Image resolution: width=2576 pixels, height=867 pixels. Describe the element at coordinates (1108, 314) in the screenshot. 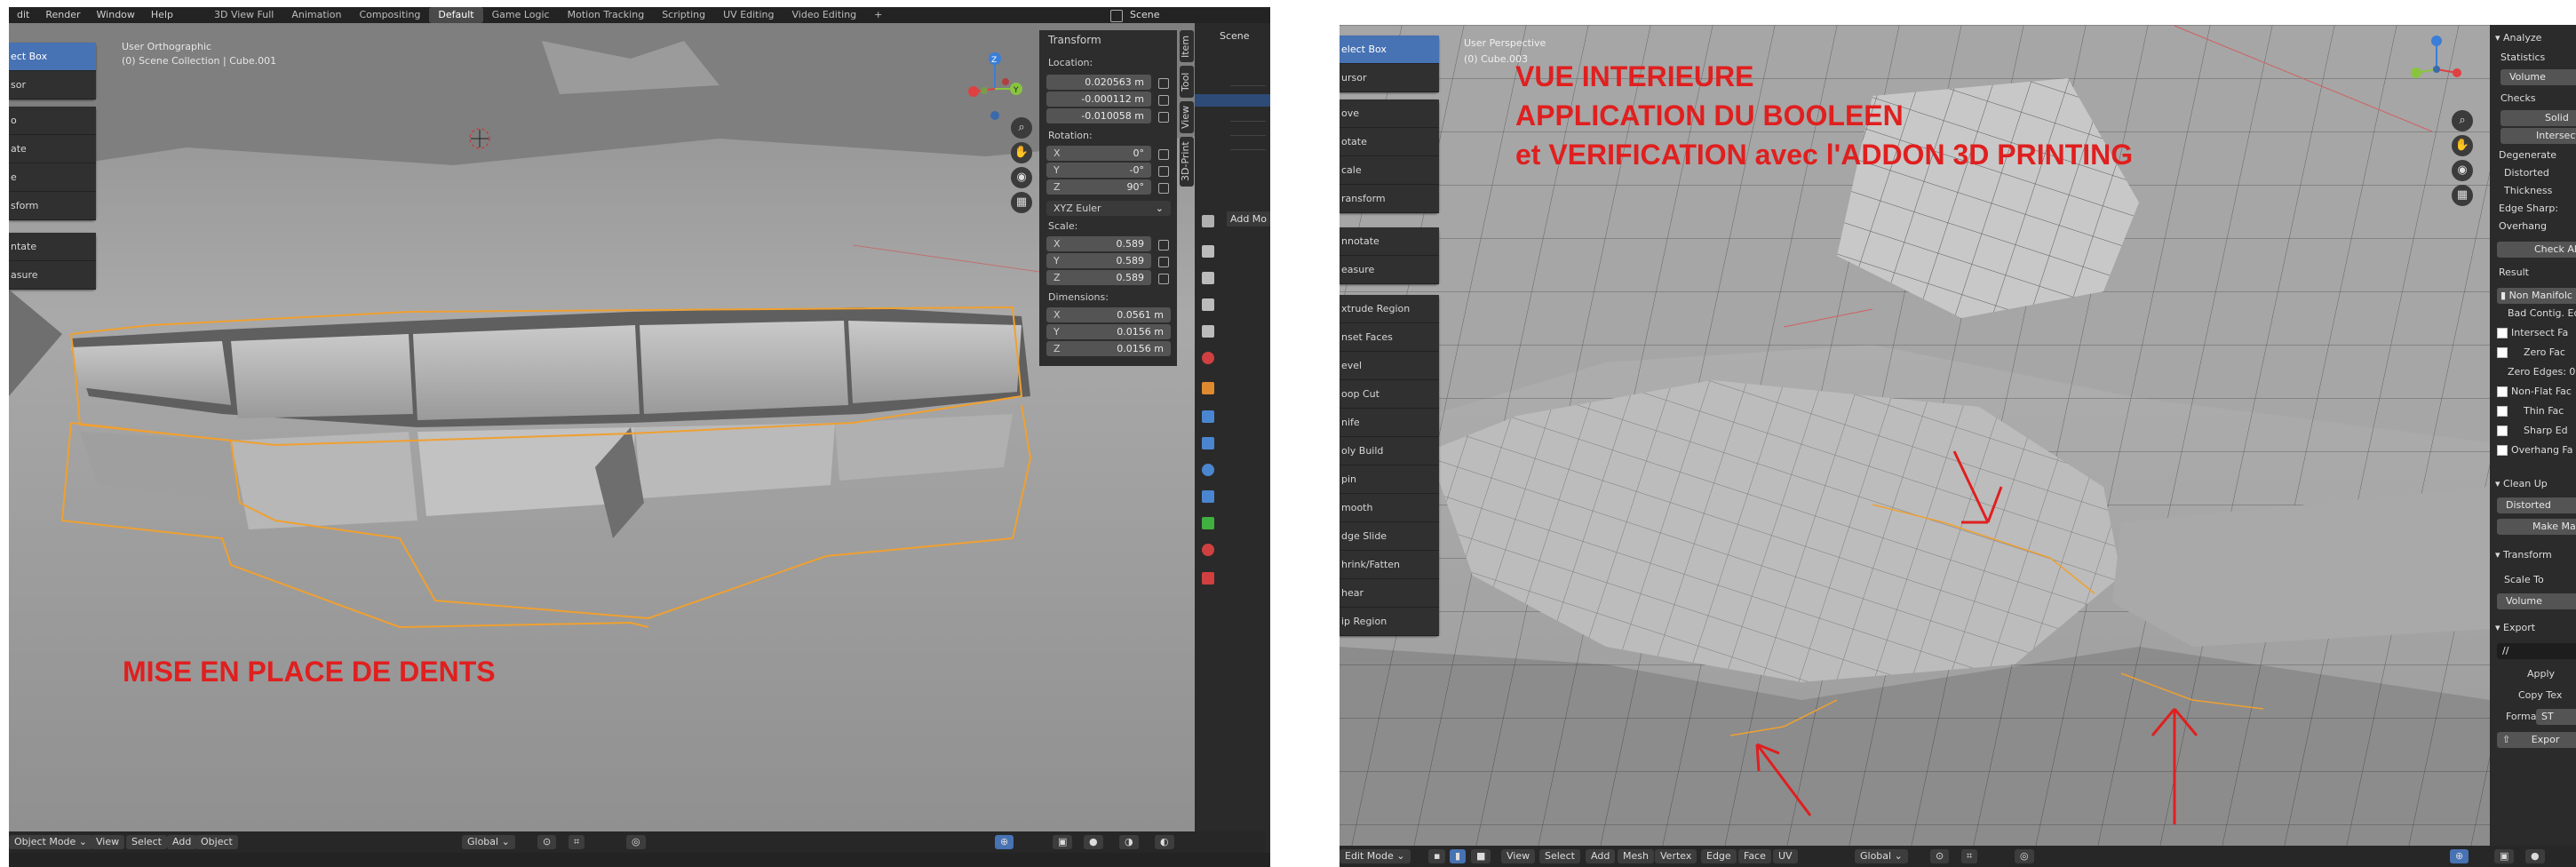

I see `dimension-x-field: X 0.0561 m` at that location.